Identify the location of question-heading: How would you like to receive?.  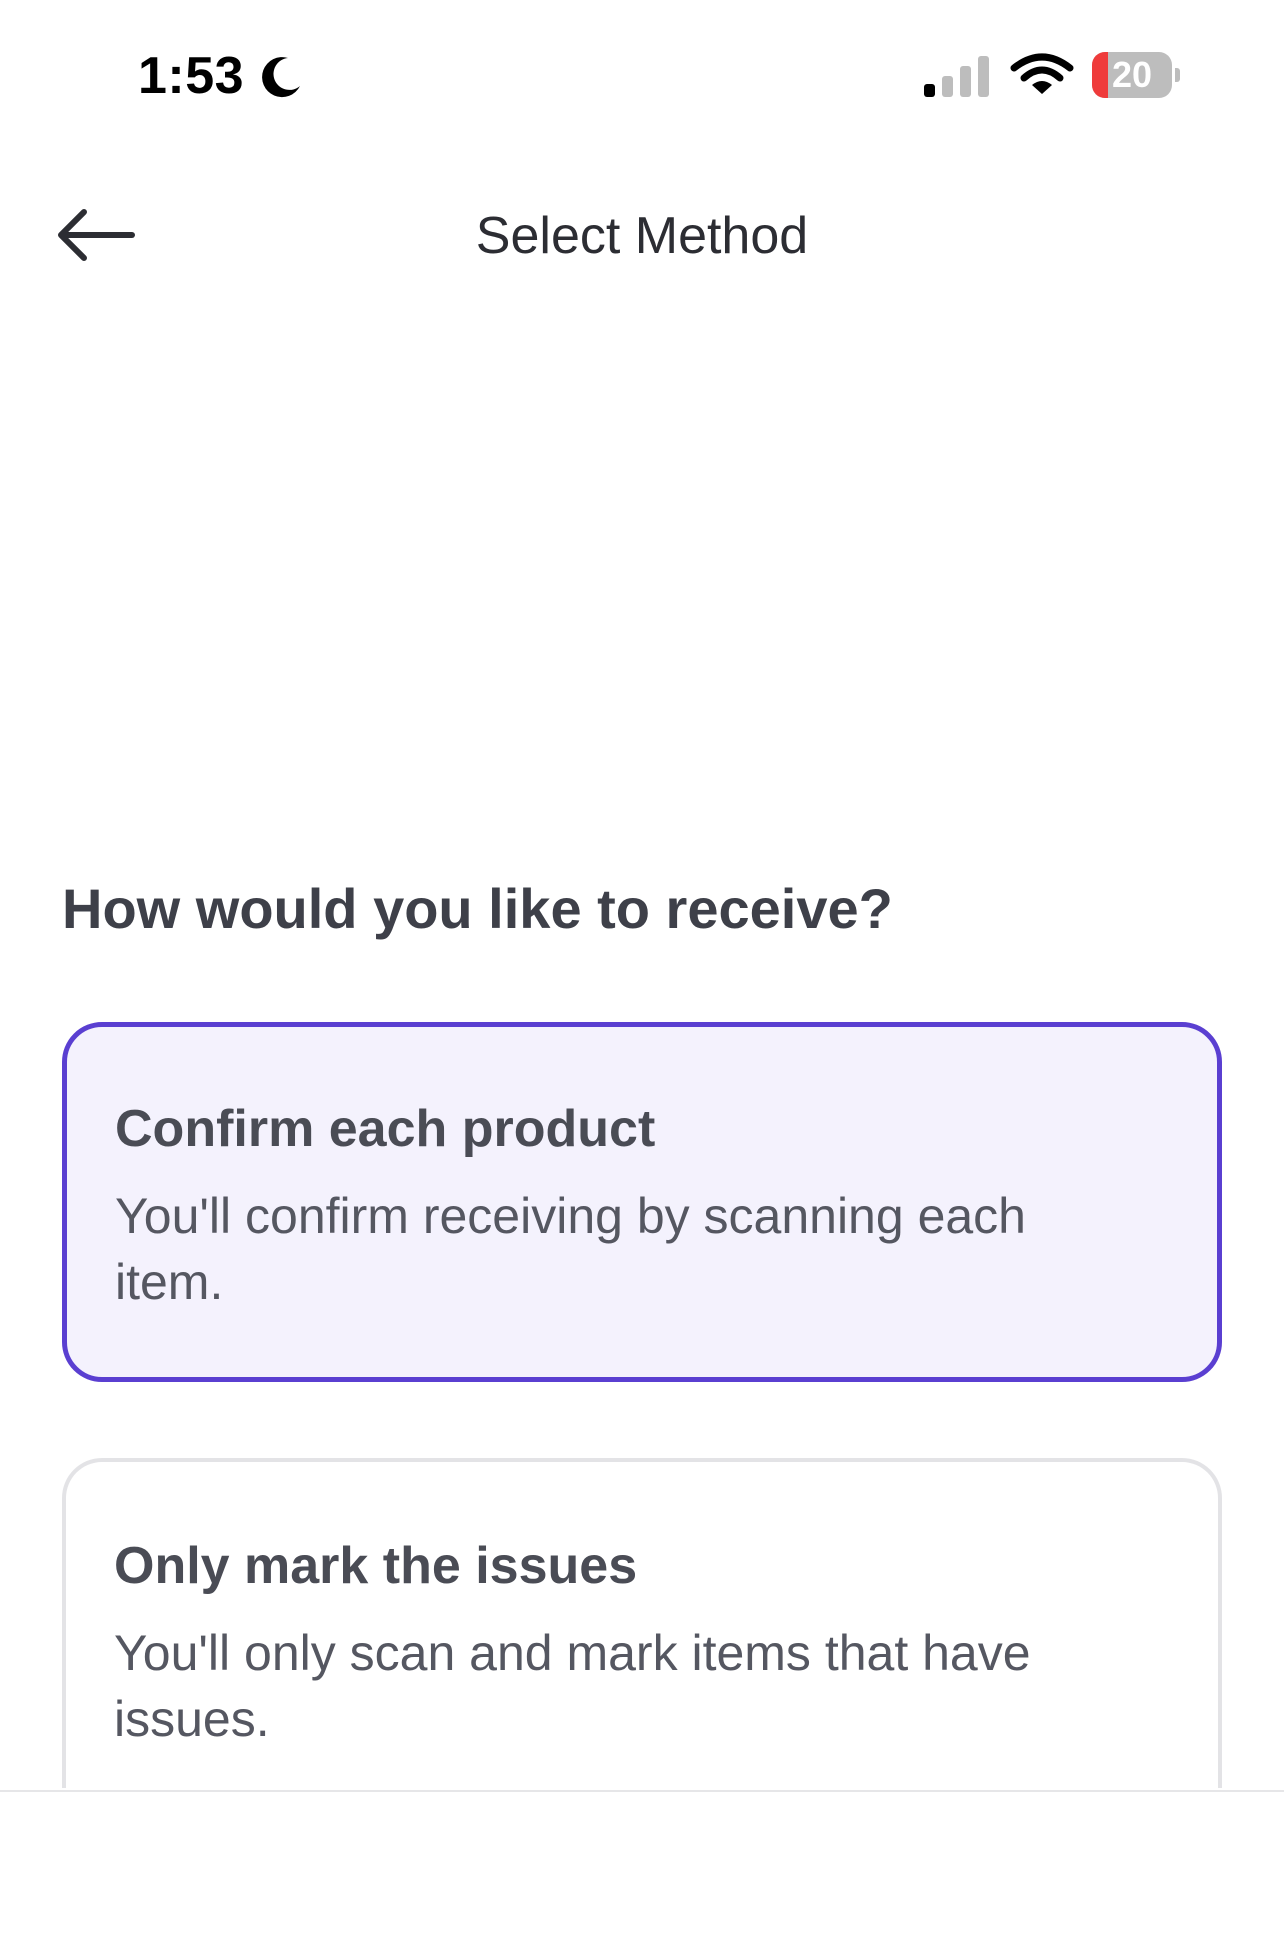
(477, 908).